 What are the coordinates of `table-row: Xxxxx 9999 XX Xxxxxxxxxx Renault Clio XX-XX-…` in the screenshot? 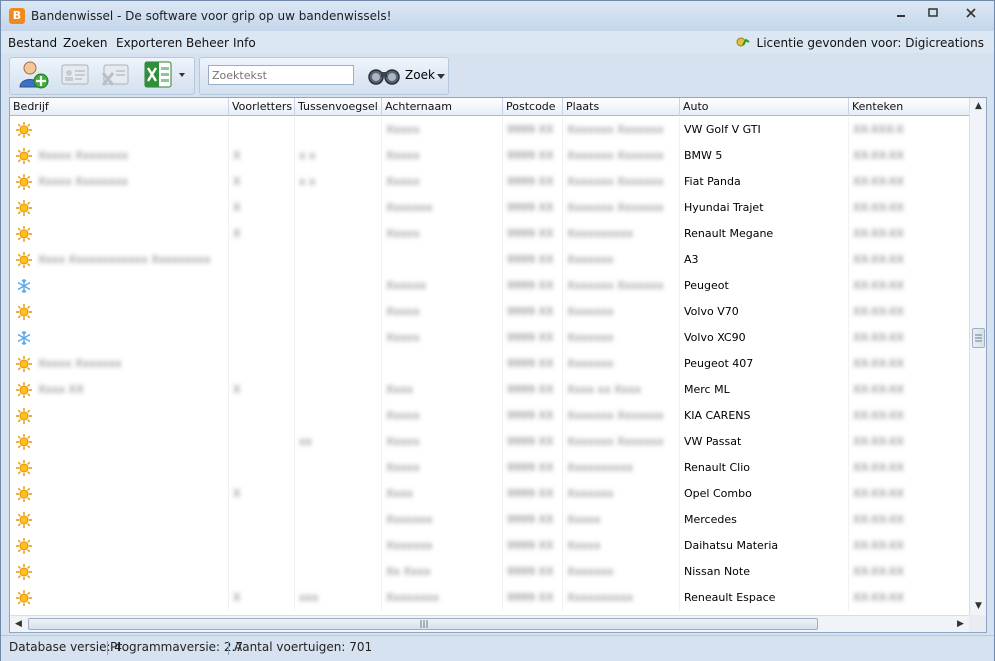 It's located at (490, 468).